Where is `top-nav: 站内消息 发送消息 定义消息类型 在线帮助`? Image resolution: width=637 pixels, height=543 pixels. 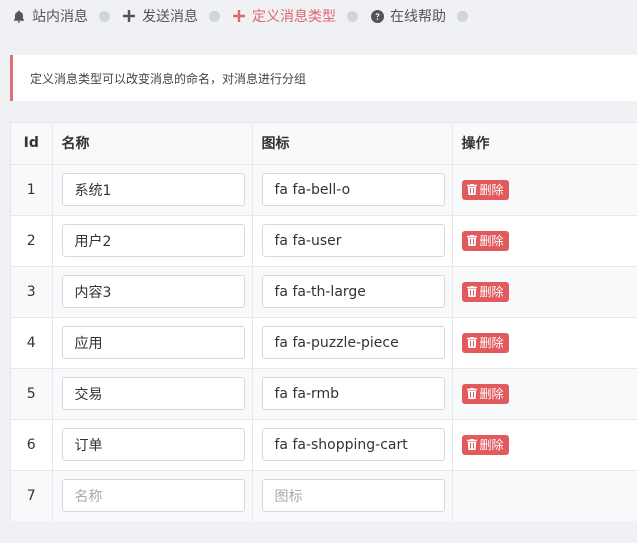 top-nav: 站内消息 发送消息 定义消息类型 在线帮助 is located at coordinates (318, 16).